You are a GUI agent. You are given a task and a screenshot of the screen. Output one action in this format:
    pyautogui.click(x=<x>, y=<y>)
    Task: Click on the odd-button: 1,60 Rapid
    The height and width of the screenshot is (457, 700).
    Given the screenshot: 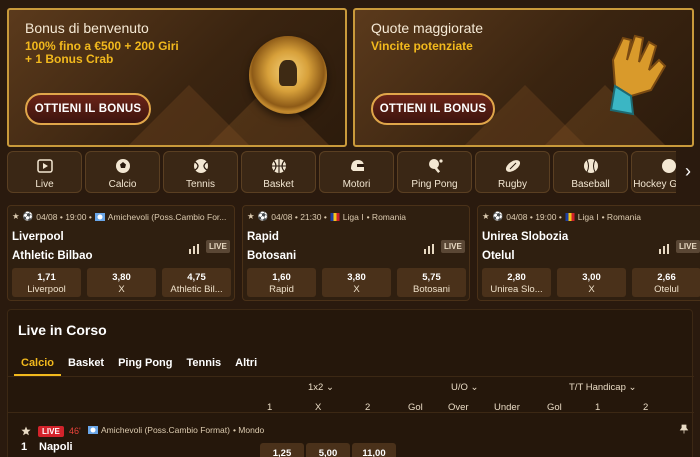 What is the action you would take?
    pyautogui.click(x=281, y=282)
    